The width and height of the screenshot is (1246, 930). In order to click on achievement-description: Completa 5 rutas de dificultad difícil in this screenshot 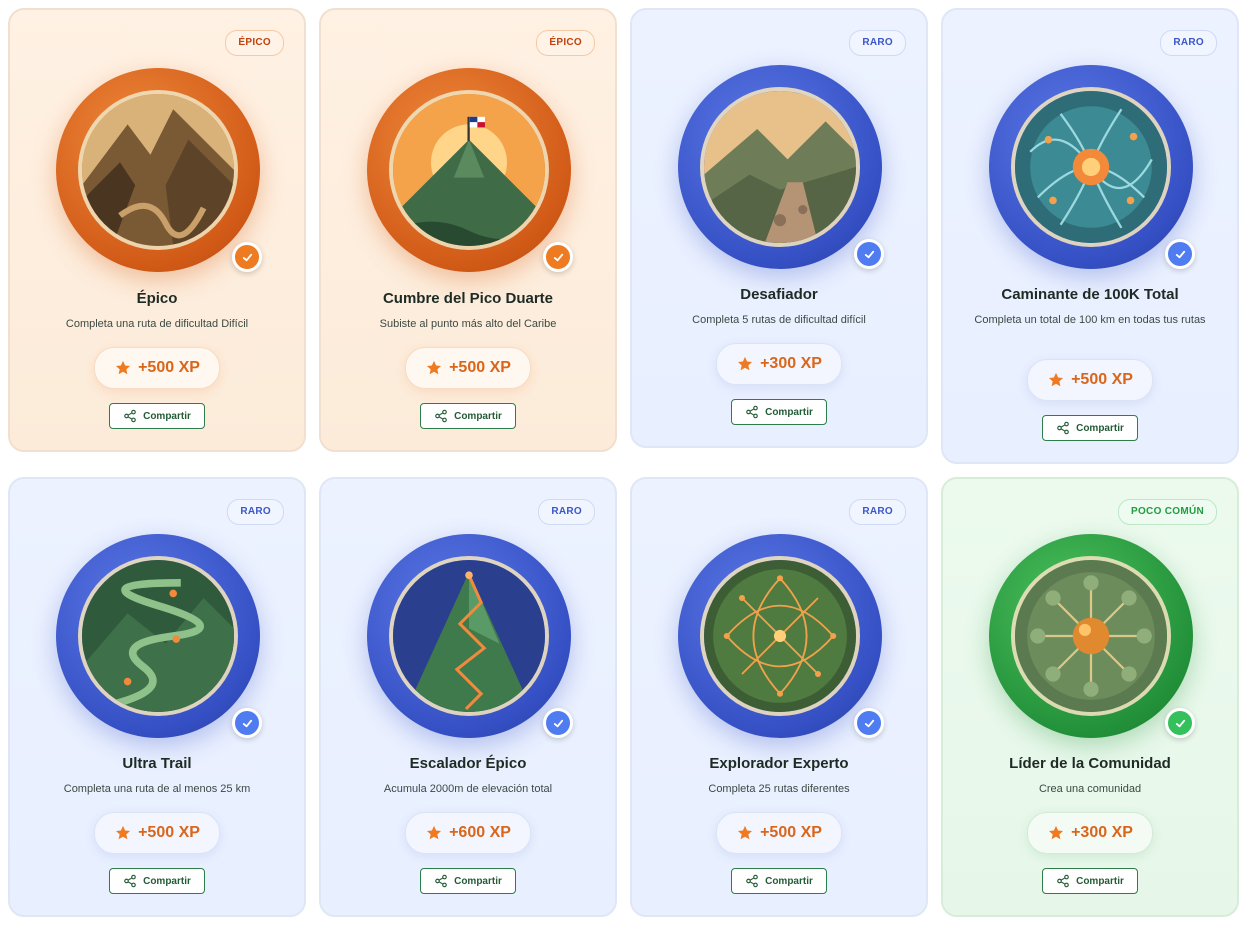, I will do `click(779, 320)`.